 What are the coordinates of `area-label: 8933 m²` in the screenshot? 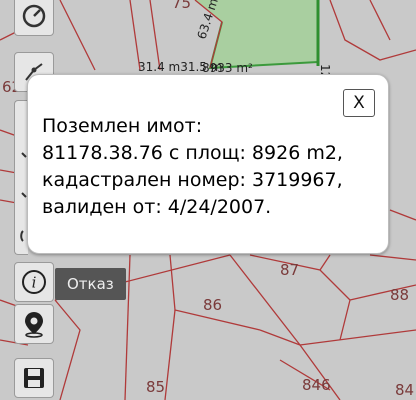 It's located at (227, 68).